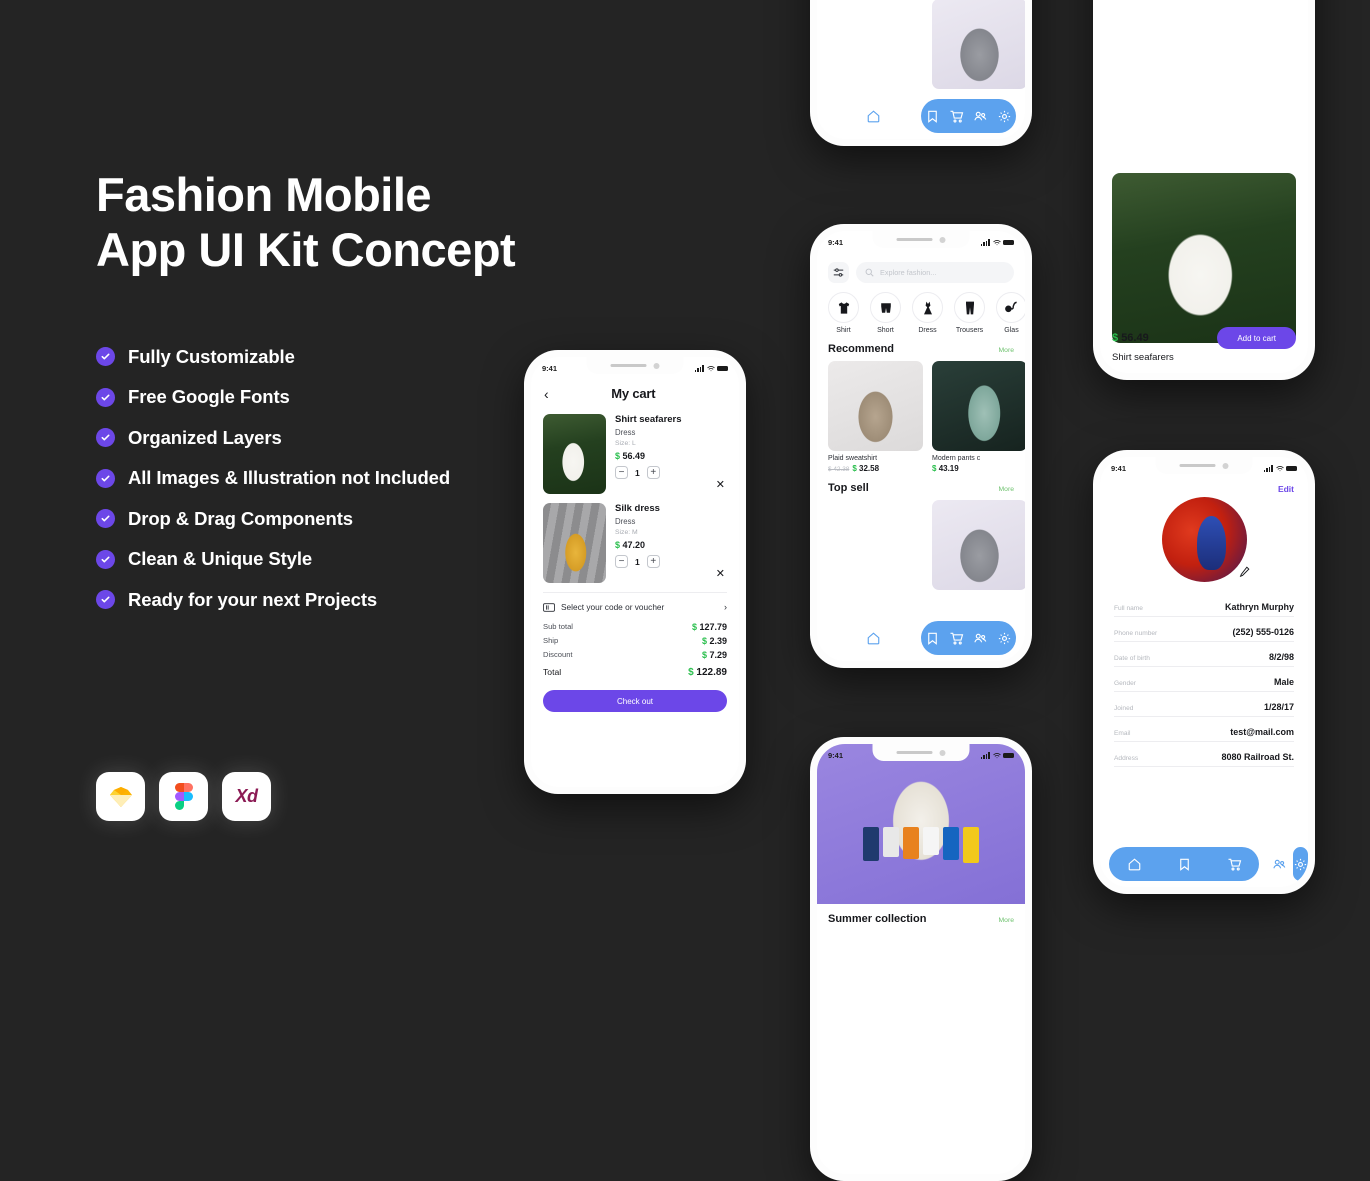 Image resolution: width=1370 pixels, height=1181 pixels. I want to click on category-short: Short, so click(885, 313).